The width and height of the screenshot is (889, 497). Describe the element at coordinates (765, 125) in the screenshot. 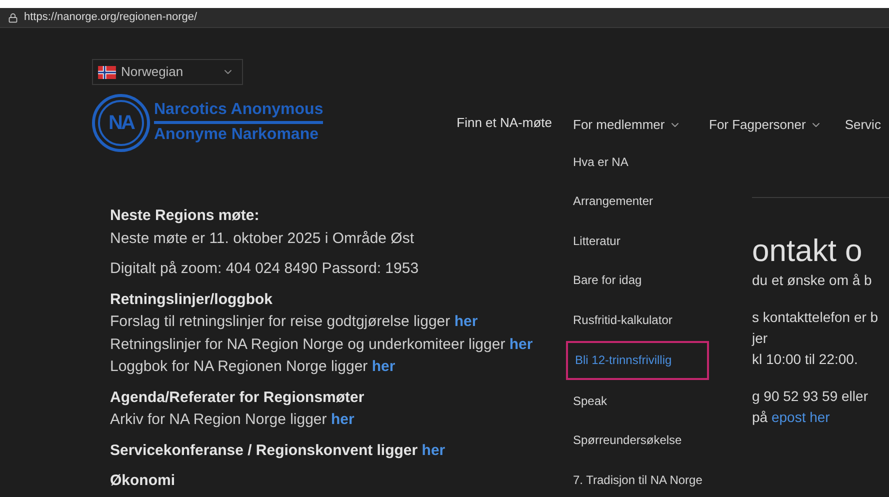

I see `nav-dropdown: For Fagpersoner` at that location.